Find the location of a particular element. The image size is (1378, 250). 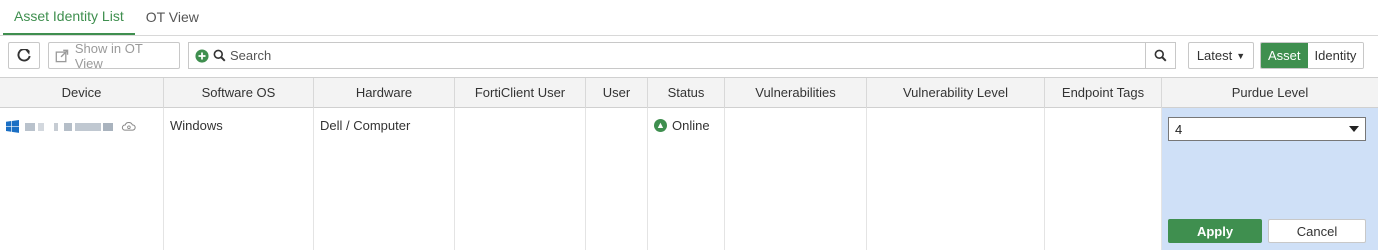

status-cell: ▲ Online is located at coordinates (686, 179).